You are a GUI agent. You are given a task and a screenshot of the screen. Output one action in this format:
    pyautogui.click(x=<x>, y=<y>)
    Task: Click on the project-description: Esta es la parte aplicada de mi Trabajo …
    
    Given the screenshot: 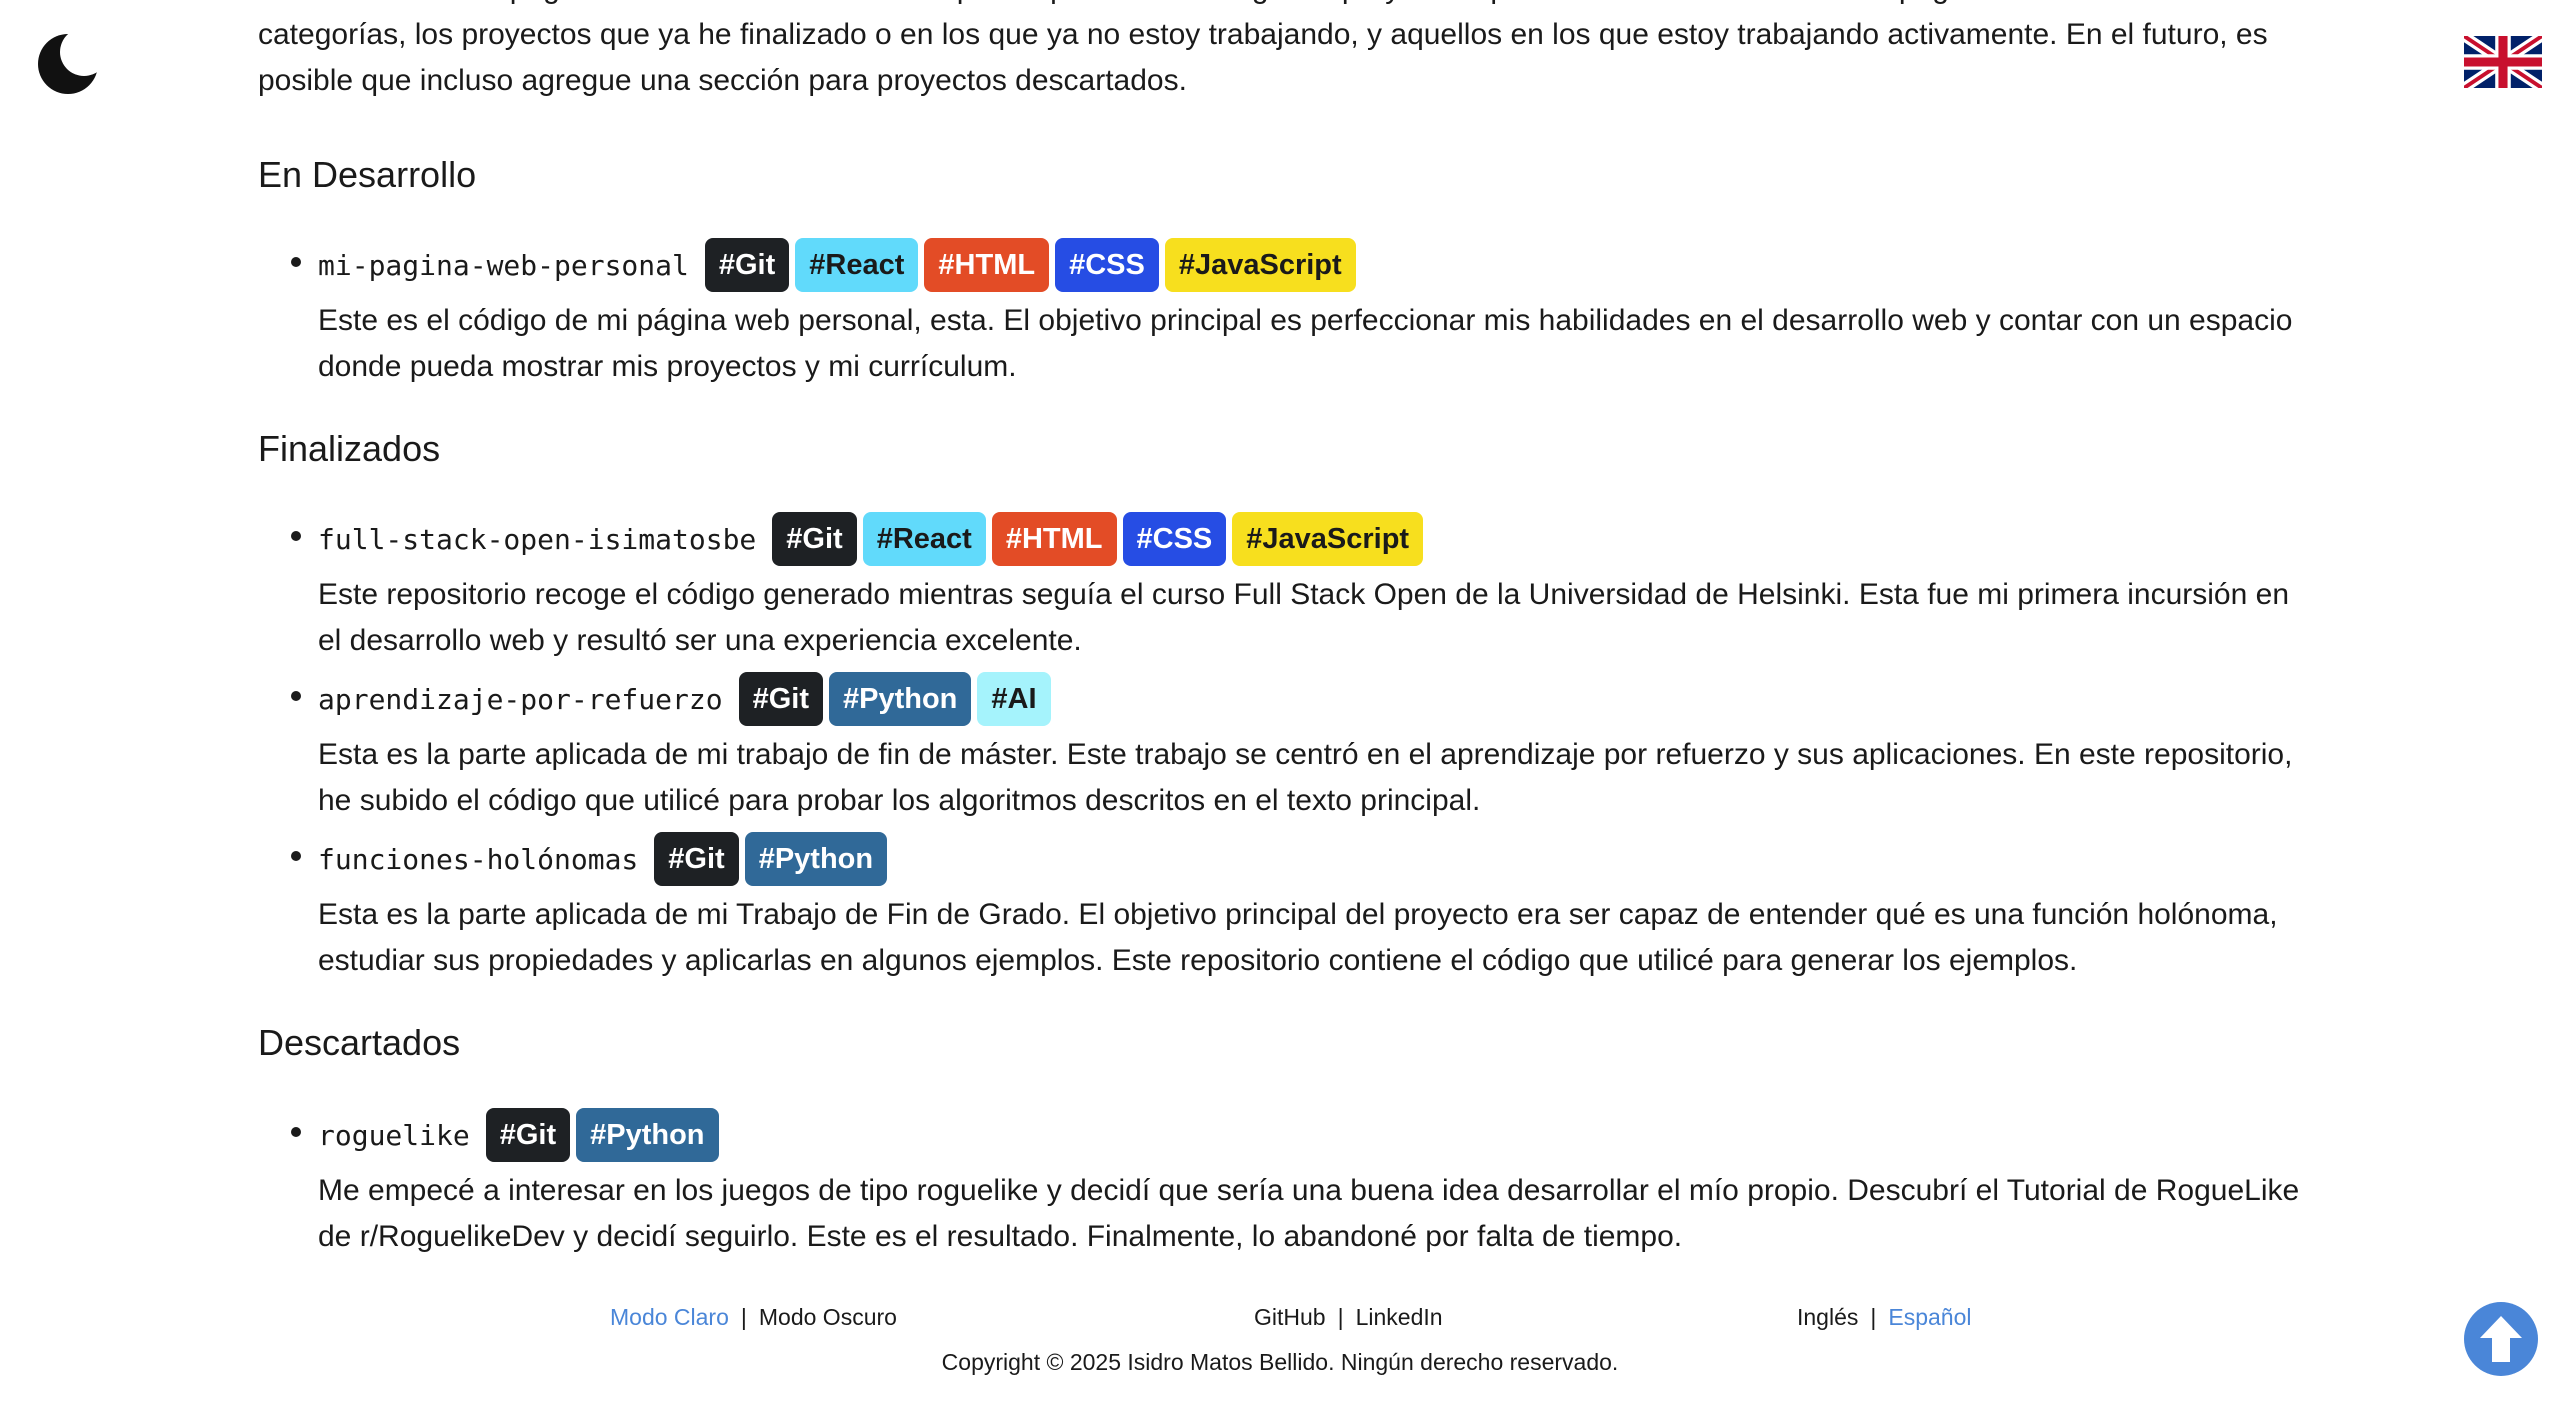 What is the action you would take?
    pyautogui.click(x=1298, y=937)
    